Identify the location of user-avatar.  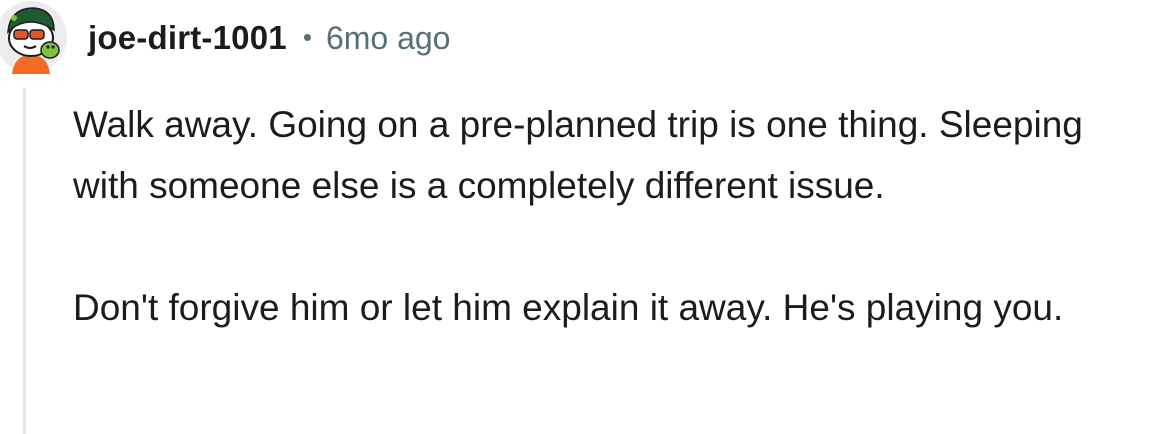
(34, 37).